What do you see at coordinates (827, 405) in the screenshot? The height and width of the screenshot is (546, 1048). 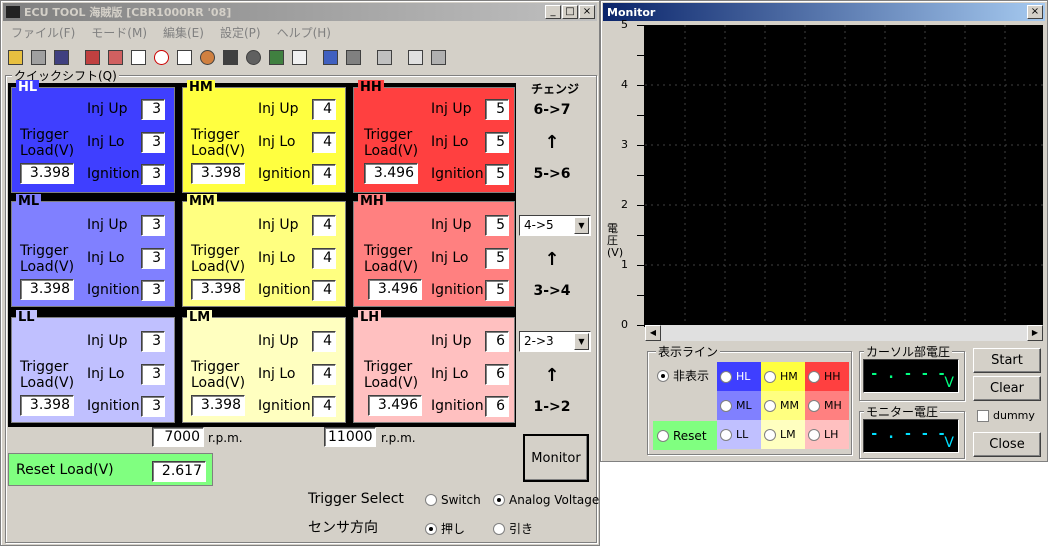 I see `legend-mh: MH` at bounding box center [827, 405].